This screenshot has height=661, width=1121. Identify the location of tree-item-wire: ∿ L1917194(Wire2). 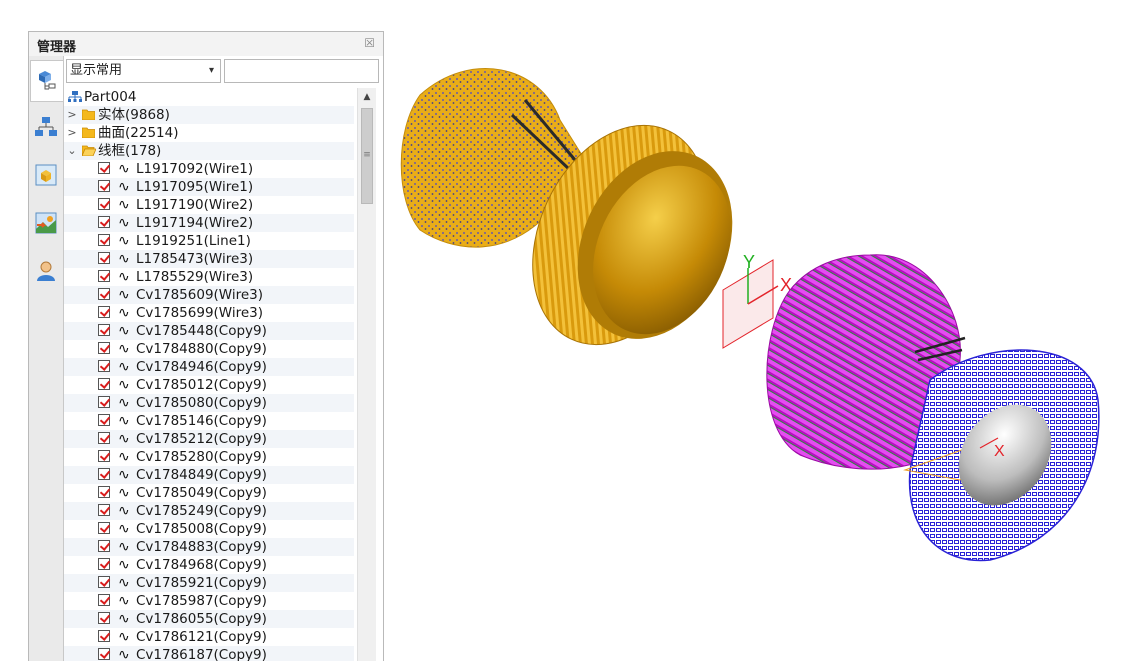
(209, 223).